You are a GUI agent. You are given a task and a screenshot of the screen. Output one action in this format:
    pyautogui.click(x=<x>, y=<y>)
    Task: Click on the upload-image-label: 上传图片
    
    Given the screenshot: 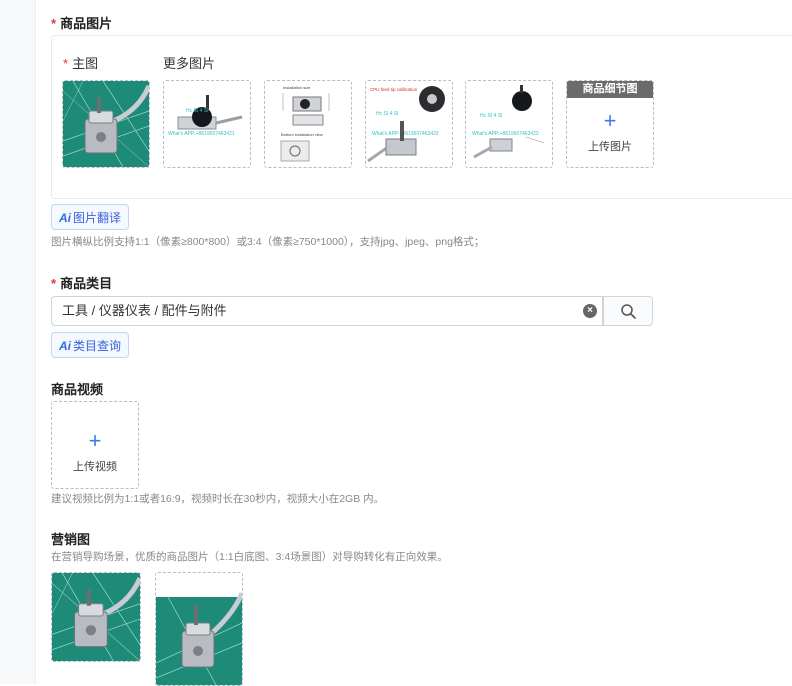 What is the action you would take?
    pyautogui.click(x=610, y=147)
    